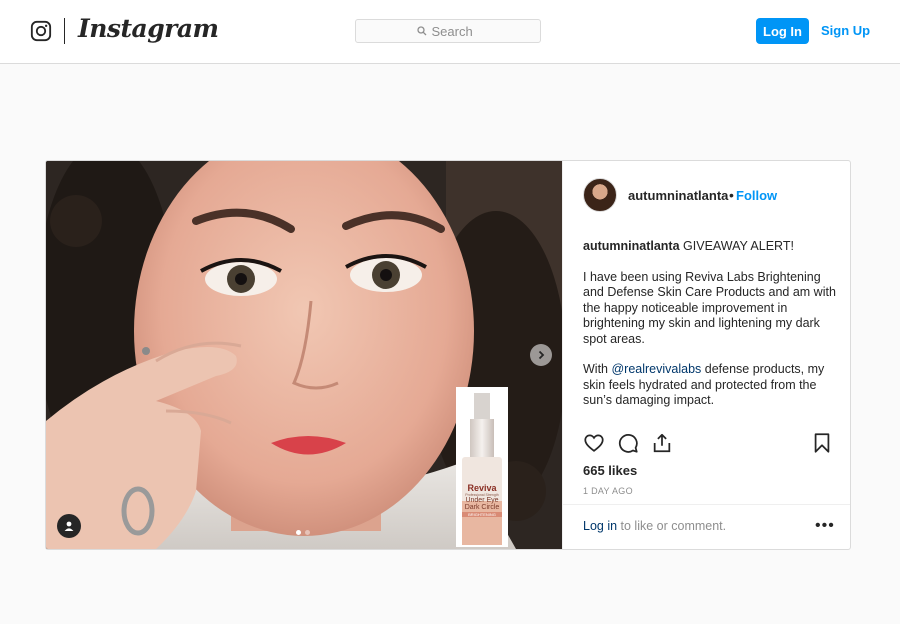 The height and width of the screenshot is (624, 900). Describe the element at coordinates (756, 195) in the screenshot. I see `follow-button: Follow` at that location.